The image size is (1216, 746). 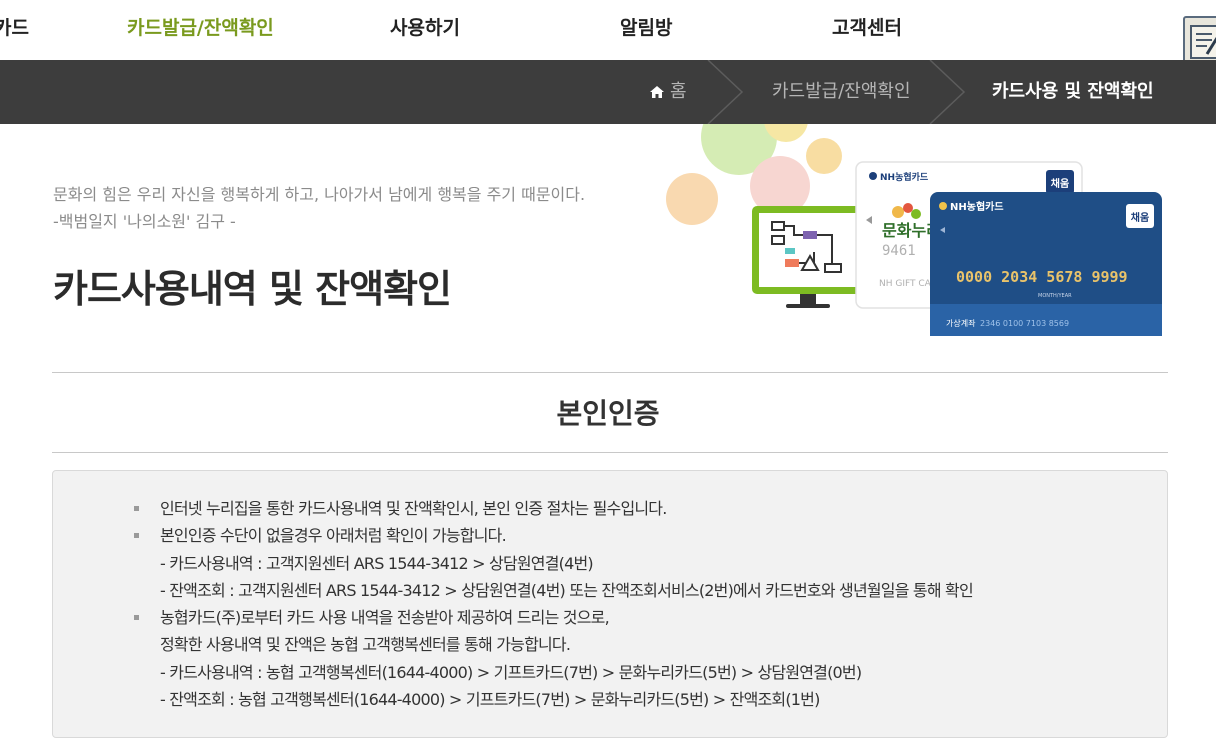 What do you see at coordinates (608, 33) in the screenshot?
I see `top-navigation: 카드 카드발급/잔액확인 사용하기 알림방 고객센터` at bounding box center [608, 33].